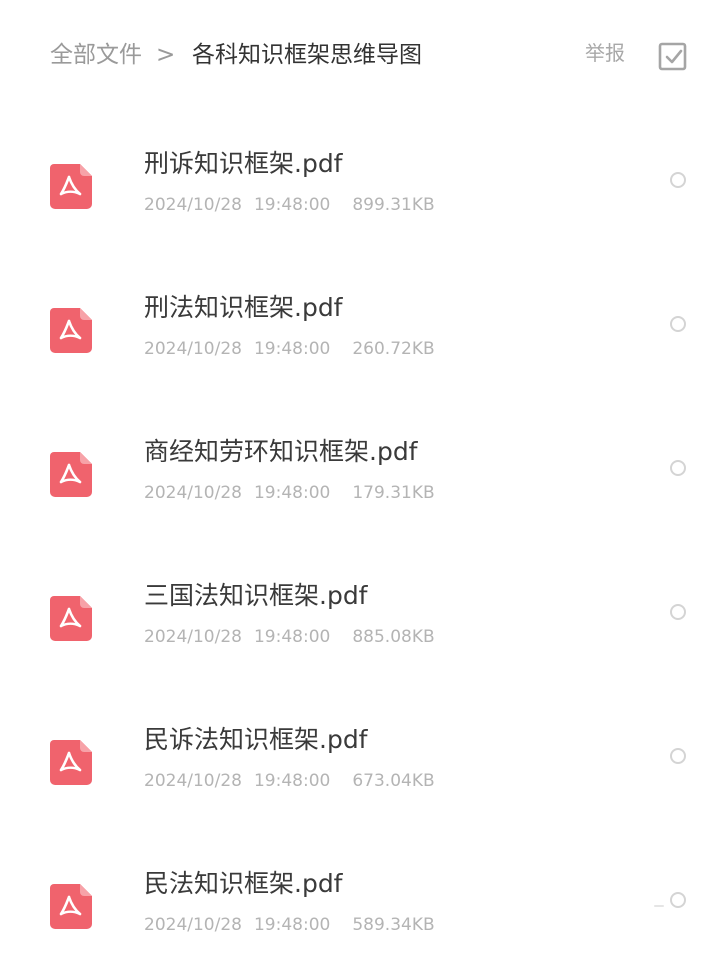 Image resolution: width=720 pixels, height=974 pixels. What do you see at coordinates (243, 307) in the screenshot?
I see `file-name: 刑法知识框架.pdf` at bounding box center [243, 307].